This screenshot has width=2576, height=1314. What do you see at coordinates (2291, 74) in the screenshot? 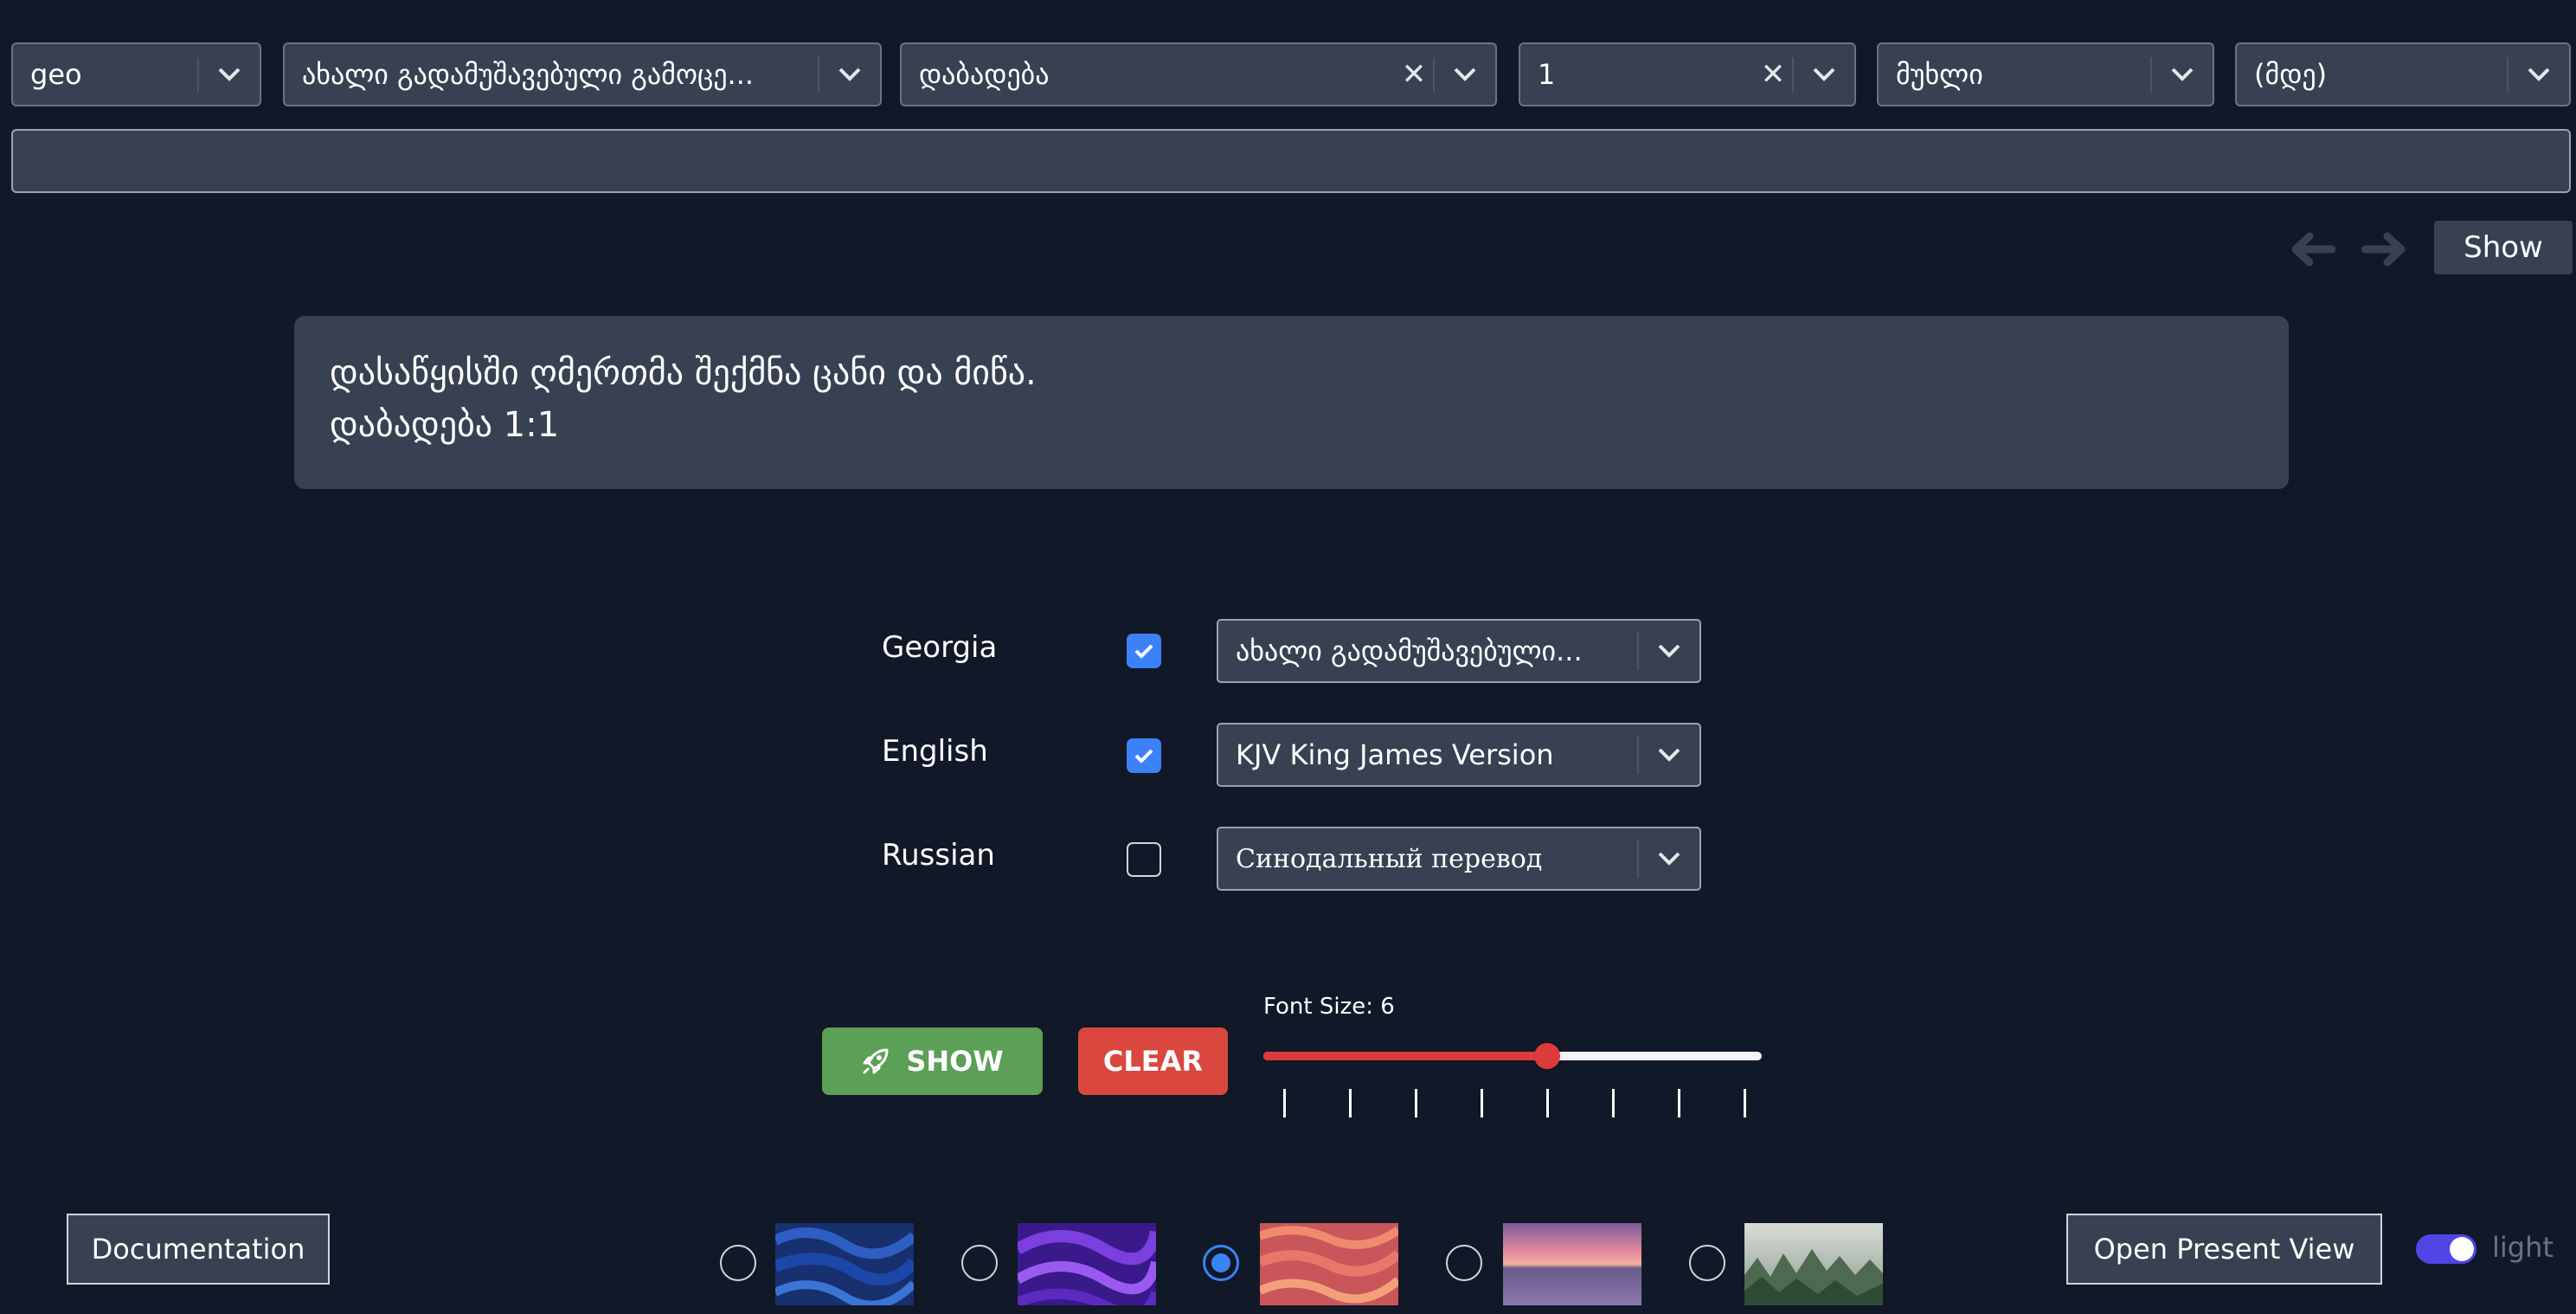
I see `verse-to-select-value: (მდე)` at bounding box center [2291, 74].